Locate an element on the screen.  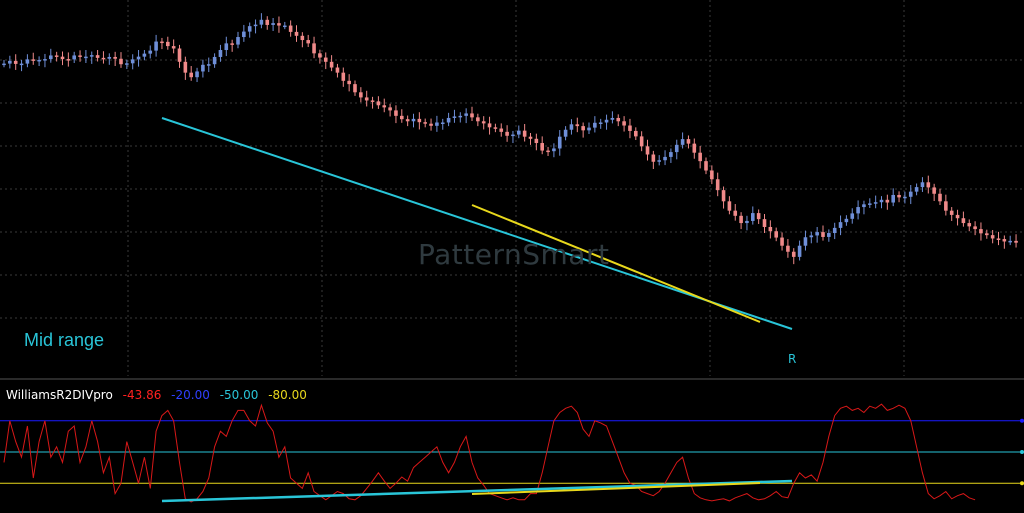
divergence-marker-r: R is located at coordinates (792, 359).